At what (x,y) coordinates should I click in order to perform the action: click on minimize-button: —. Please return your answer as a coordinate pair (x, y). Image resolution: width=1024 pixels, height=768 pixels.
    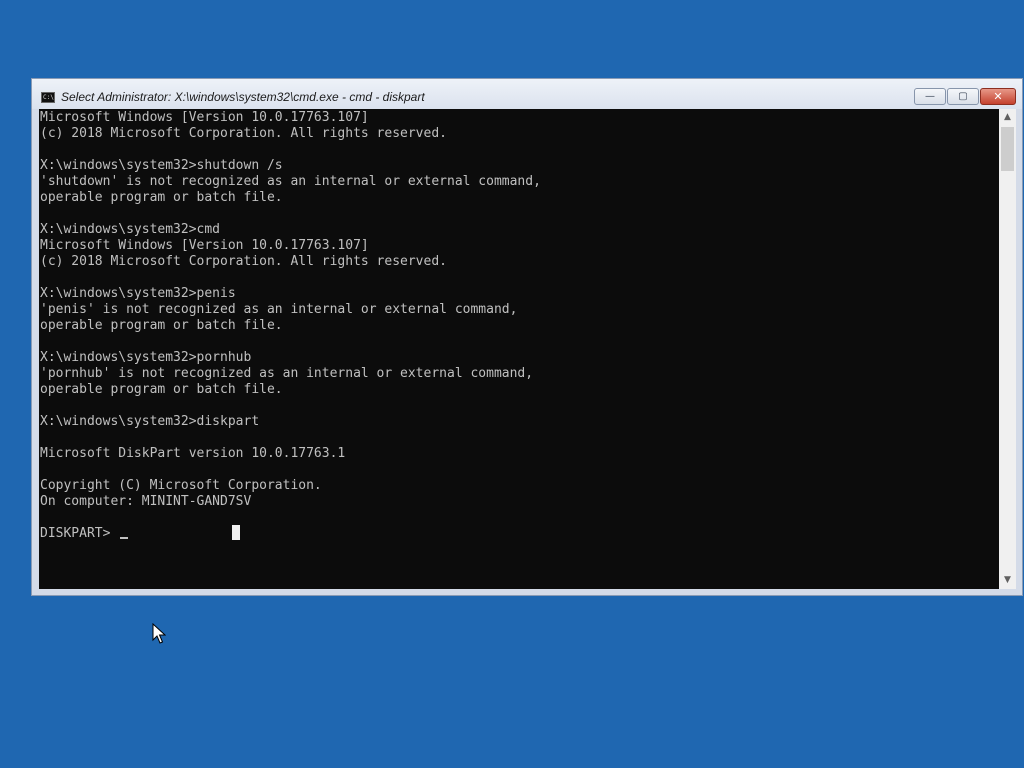
    Looking at the image, I should click on (930, 96).